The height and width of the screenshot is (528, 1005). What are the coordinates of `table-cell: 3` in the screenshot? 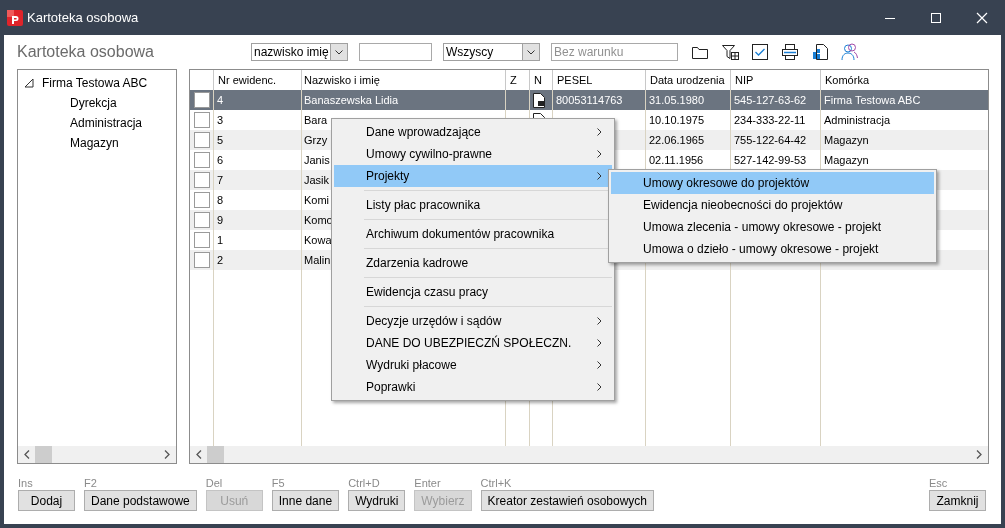 It's located at (220, 120).